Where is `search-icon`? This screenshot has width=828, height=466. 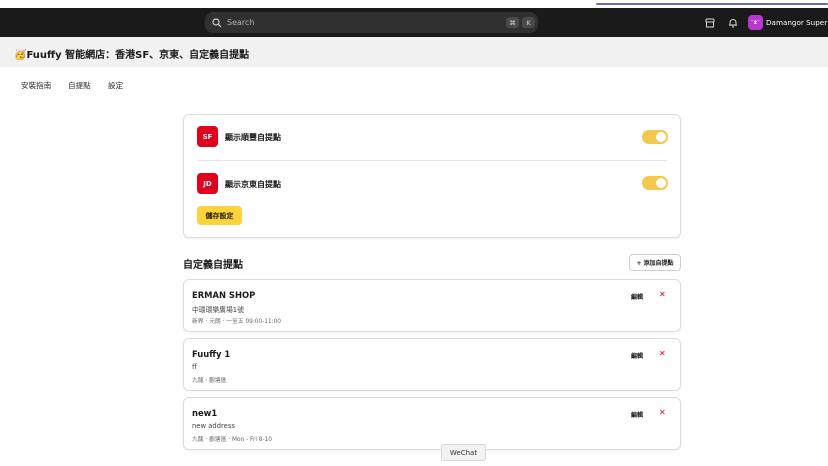 search-icon is located at coordinates (217, 22).